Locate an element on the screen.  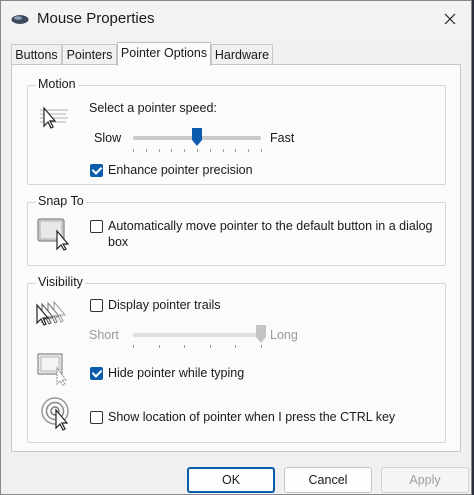
speed-slider-ticks is located at coordinates (197, 151).